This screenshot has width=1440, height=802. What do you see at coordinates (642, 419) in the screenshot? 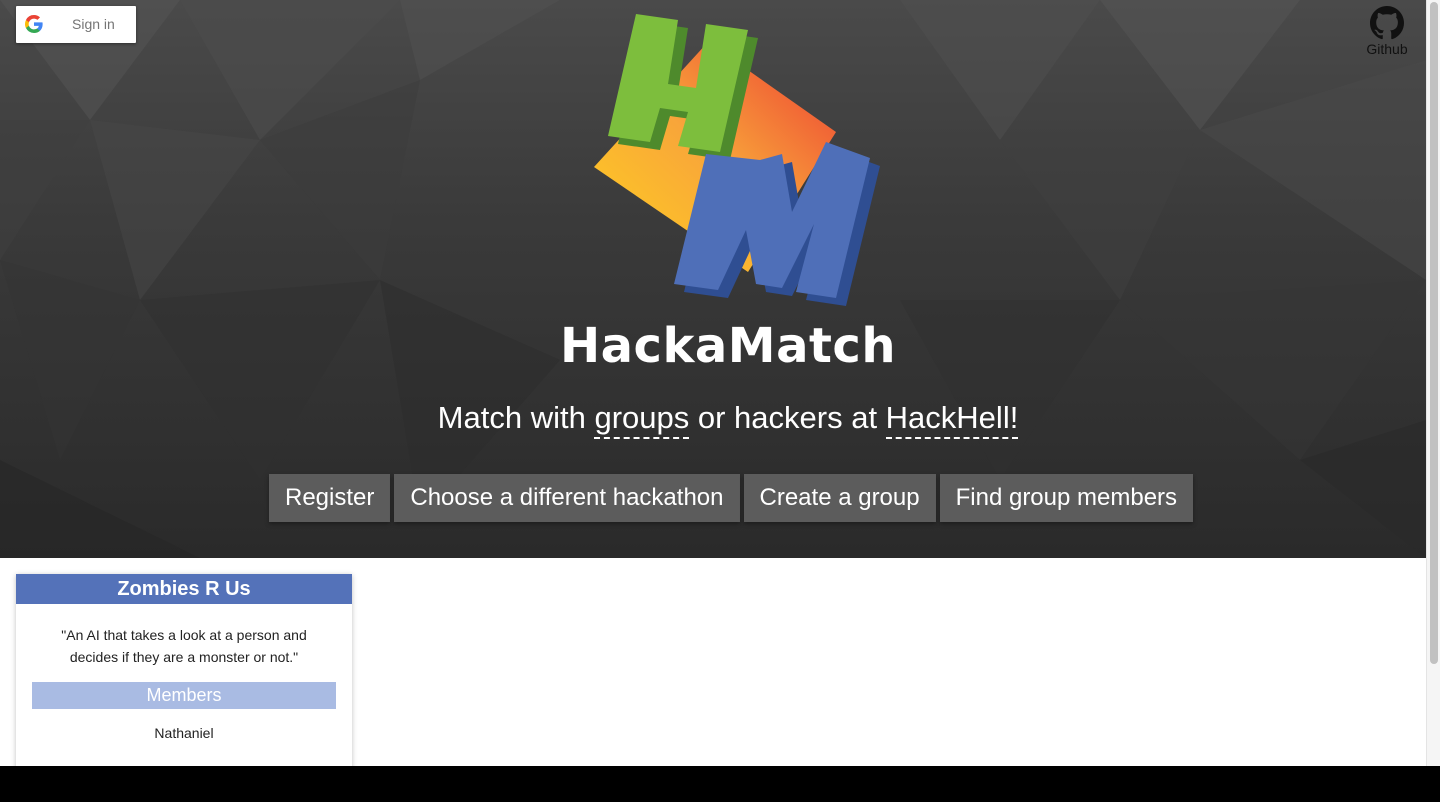
I see `groups-toggle: groups` at bounding box center [642, 419].